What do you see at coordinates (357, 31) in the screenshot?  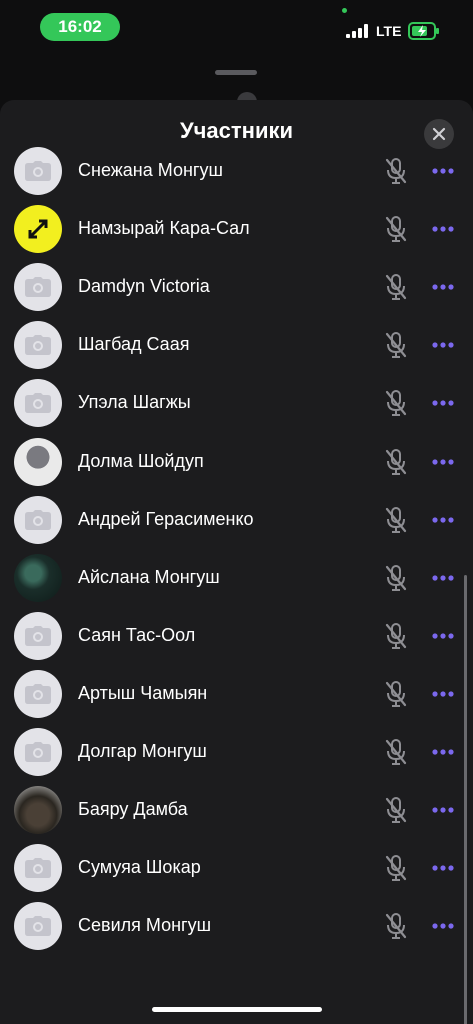 I see `signal-icon` at bounding box center [357, 31].